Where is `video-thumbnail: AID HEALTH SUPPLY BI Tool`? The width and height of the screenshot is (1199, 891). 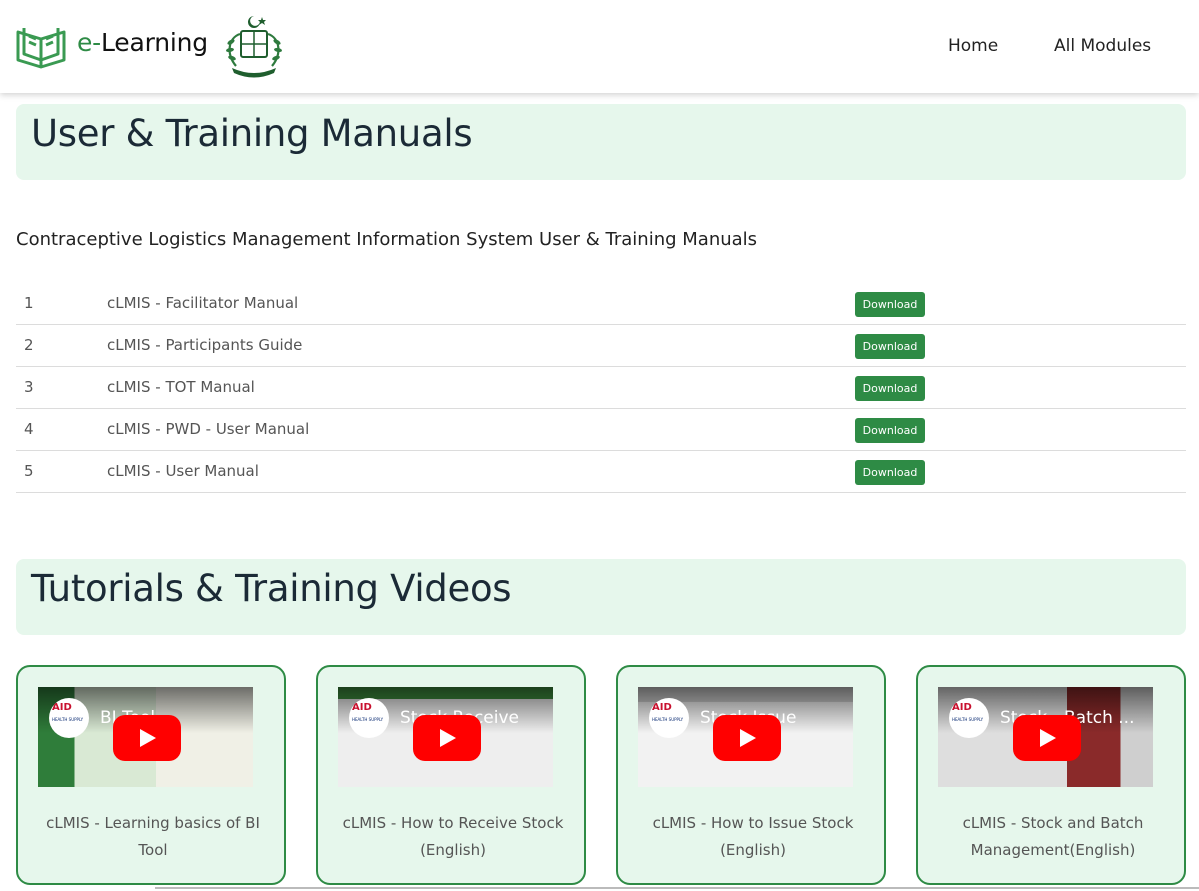
video-thumbnail: AID HEALTH SUPPLY BI Tool is located at coordinates (145, 737).